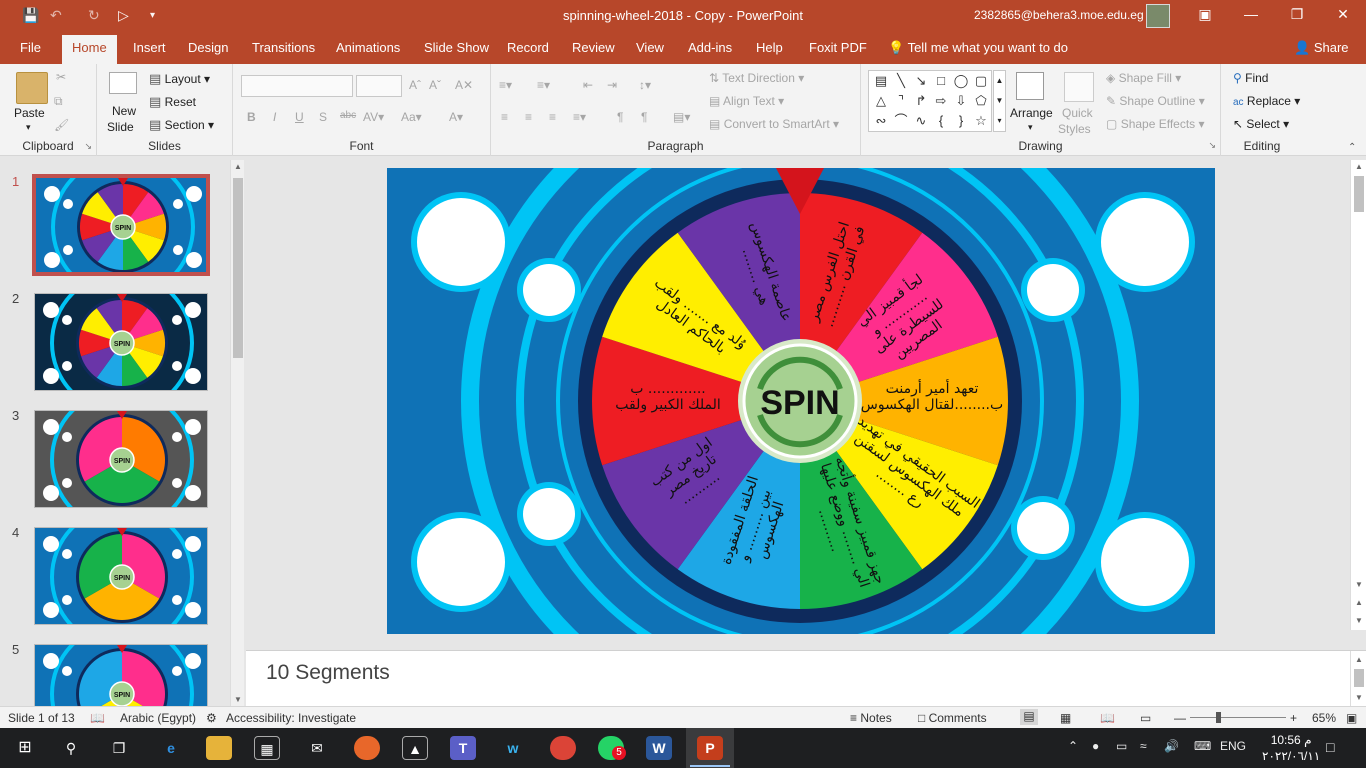 The width and height of the screenshot is (1366, 768). Describe the element at coordinates (901, 101) in the screenshot. I see `elbow-connector-shape-icon: ⌝` at that location.